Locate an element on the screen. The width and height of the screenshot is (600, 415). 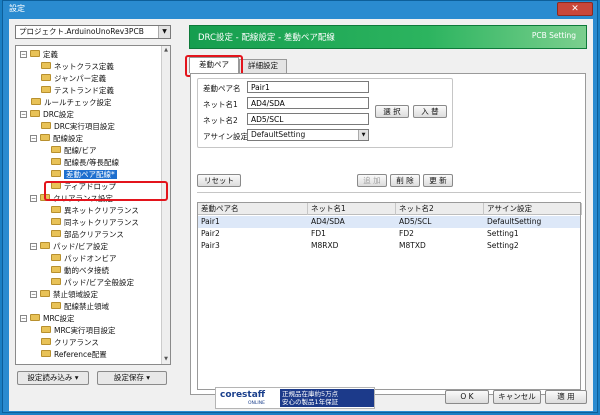
tree-item: 異ネットクリアランス is located at coordinates (95, 211).